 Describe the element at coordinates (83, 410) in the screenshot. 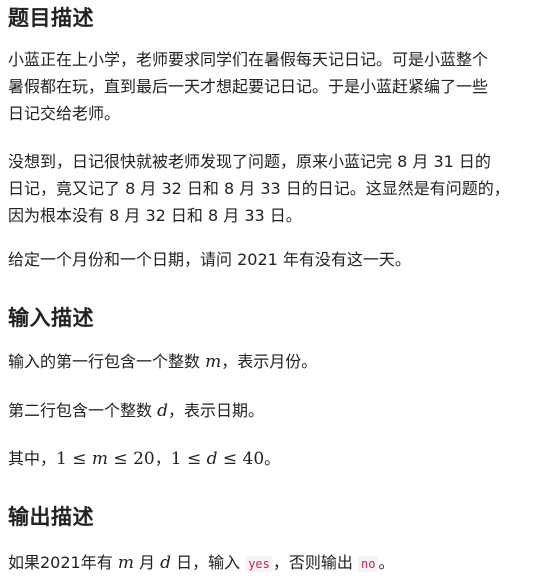

I see `input-line-2-text: 第二行包含一个整数` at that location.